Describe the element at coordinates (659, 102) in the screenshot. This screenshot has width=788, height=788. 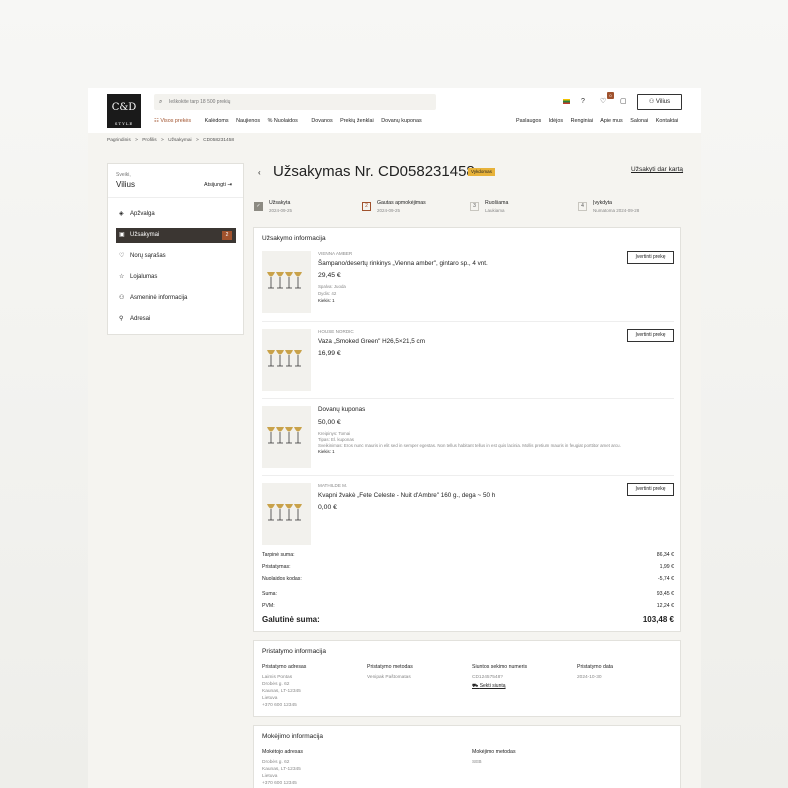
I see `user-button: ⚇ Vilius` at that location.